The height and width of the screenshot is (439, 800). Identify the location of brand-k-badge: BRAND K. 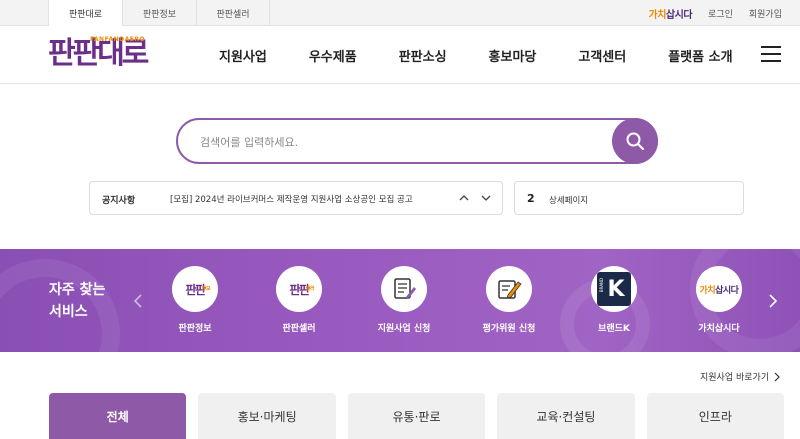
(614, 289).